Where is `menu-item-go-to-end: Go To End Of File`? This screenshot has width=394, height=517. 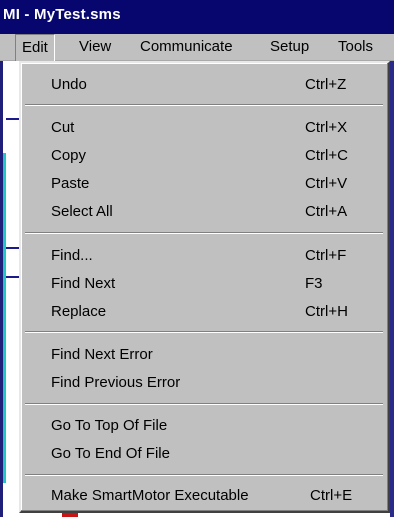
menu-item-go-to-end: Go To End Of File is located at coordinates (204, 454).